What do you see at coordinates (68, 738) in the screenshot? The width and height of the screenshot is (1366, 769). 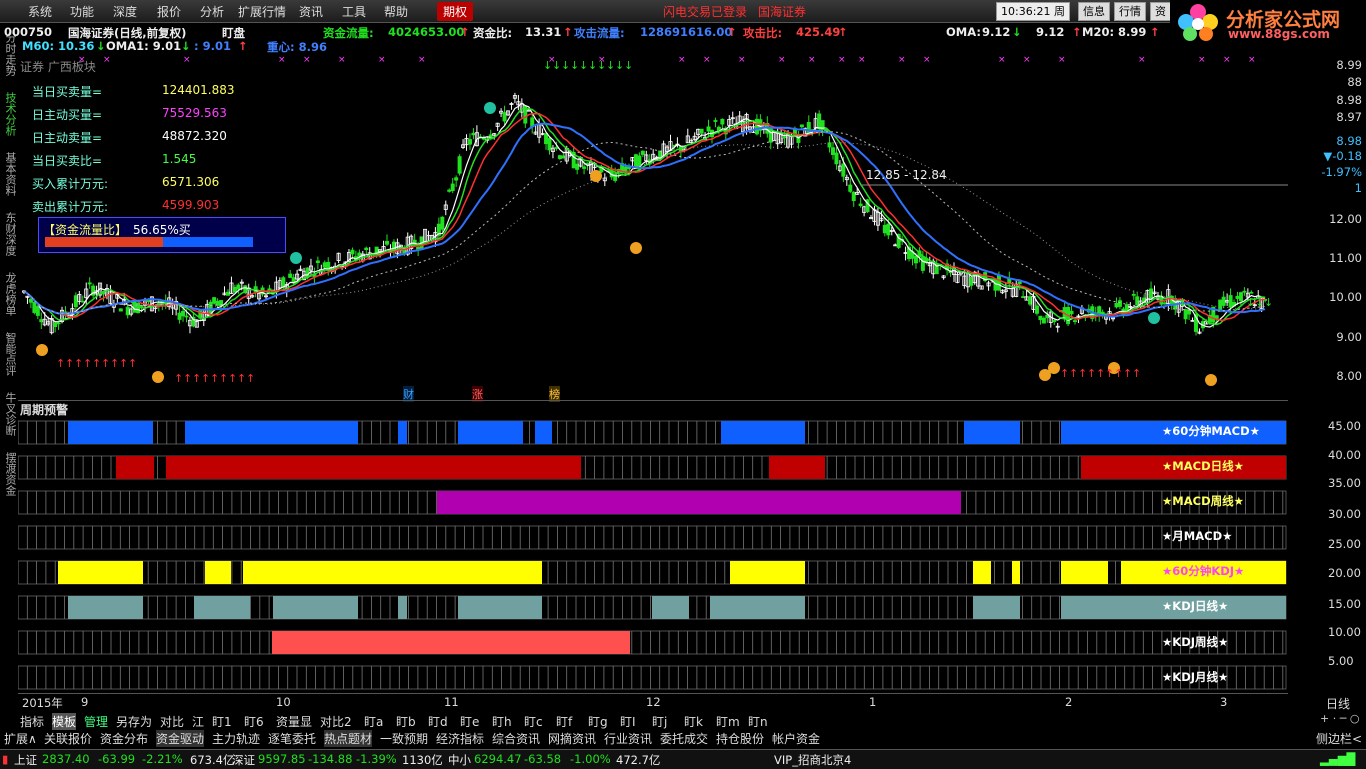 I see `bottom-tab: 关联报价` at bounding box center [68, 738].